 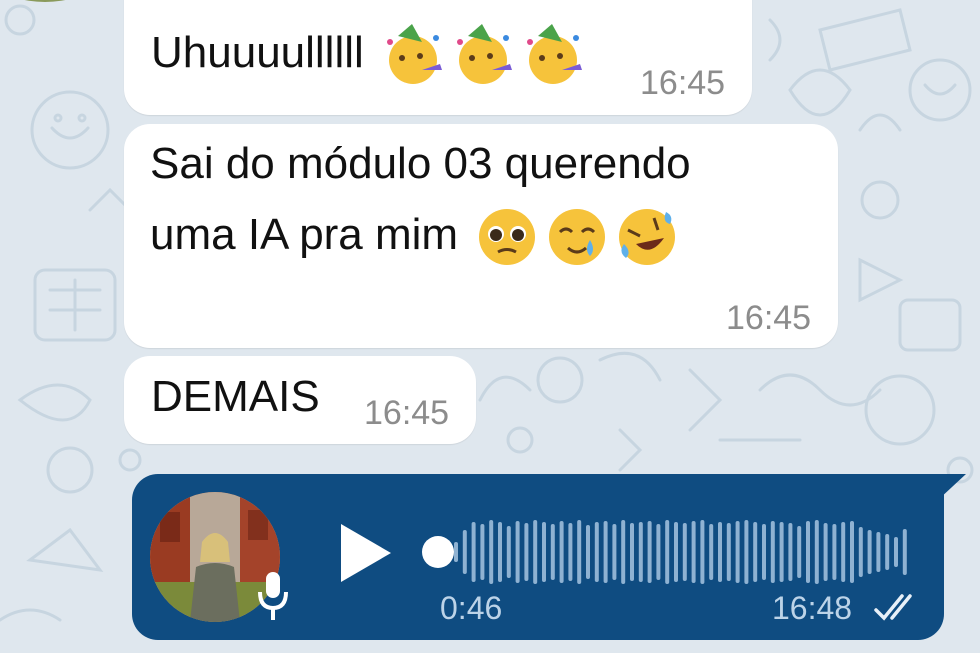 I want to click on playback-handle, so click(x=438, y=552).